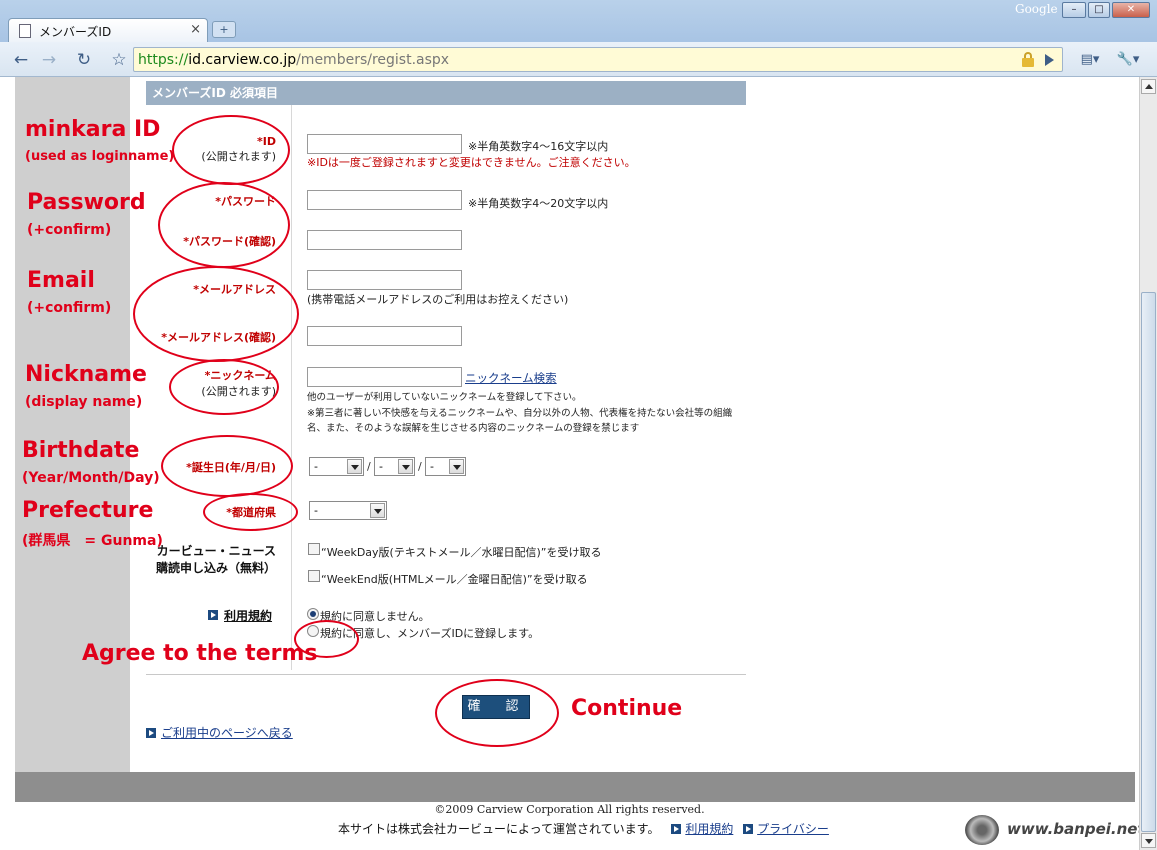 The width and height of the screenshot is (1157, 850). What do you see at coordinates (445, 466) in the screenshot?
I see `birth-day-select: -` at bounding box center [445, 466].